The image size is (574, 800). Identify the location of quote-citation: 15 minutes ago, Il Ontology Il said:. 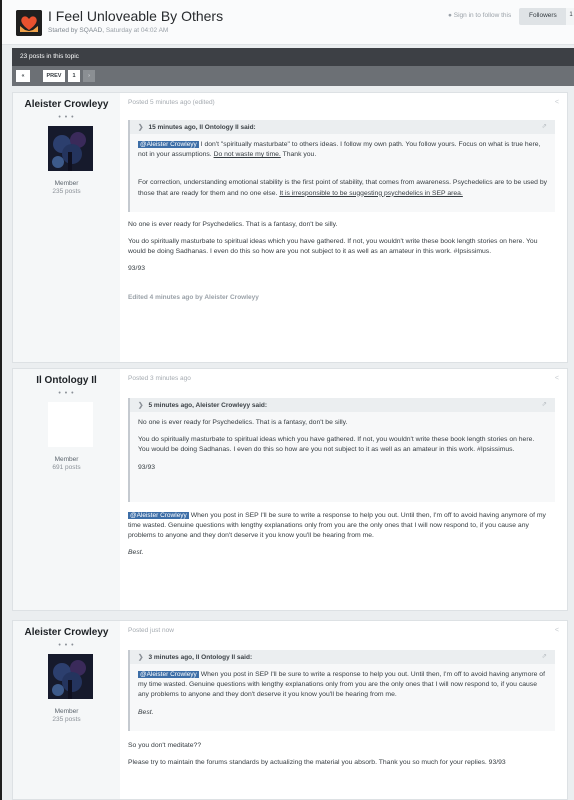
(202, 127).